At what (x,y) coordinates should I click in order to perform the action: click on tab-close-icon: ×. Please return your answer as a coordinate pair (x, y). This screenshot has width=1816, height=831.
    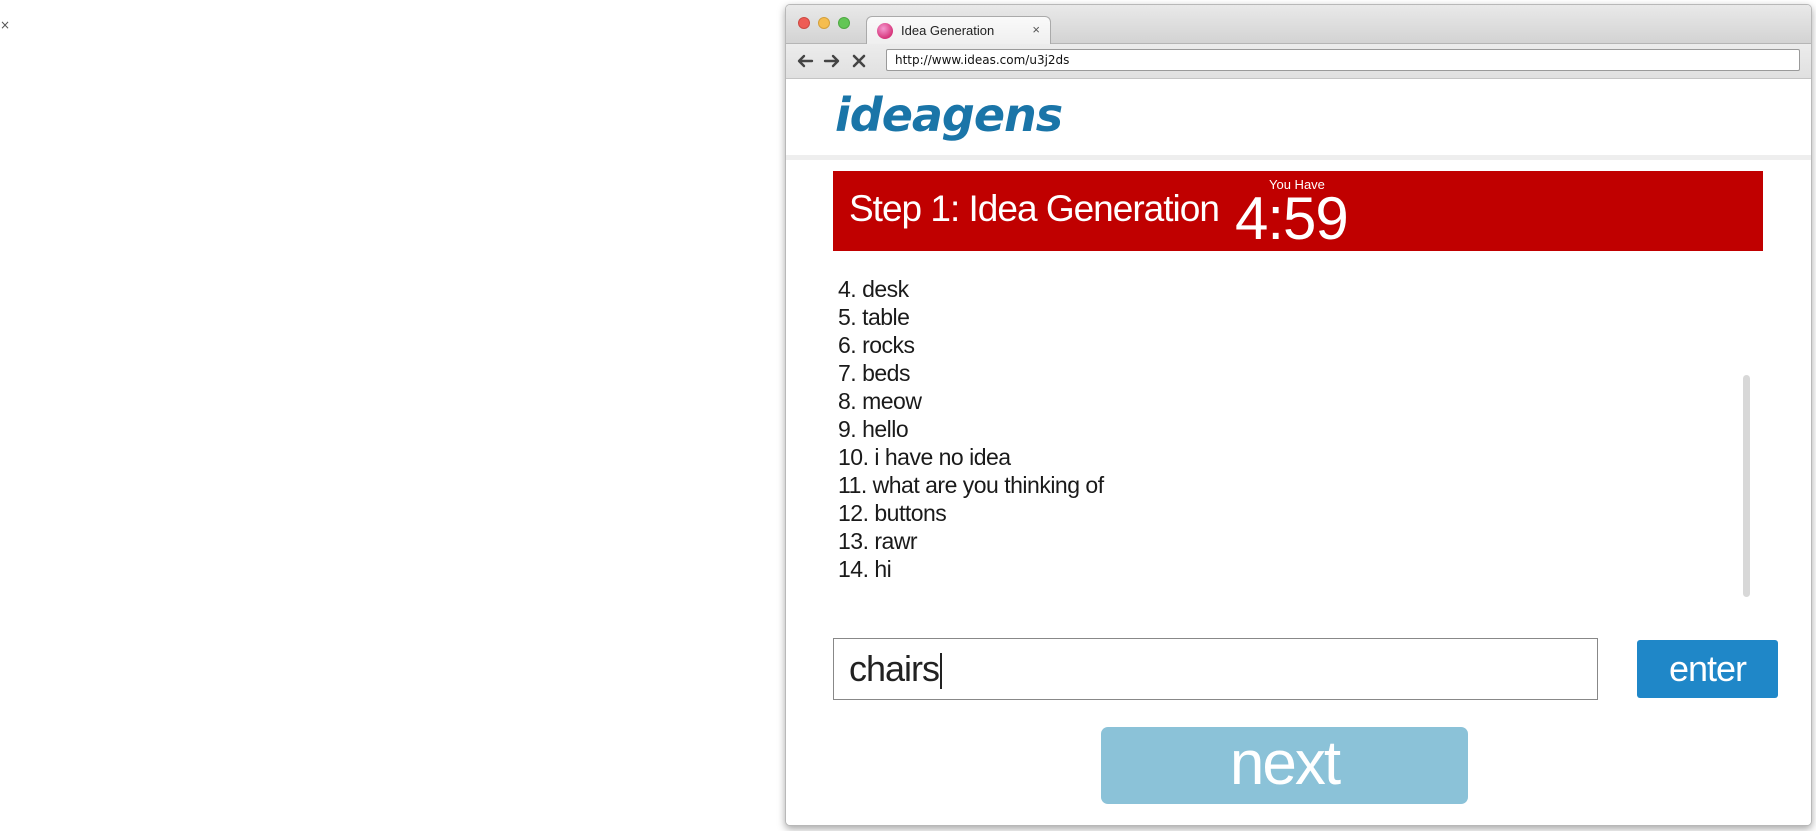
    Looking at the image, I should click on (1036, 29).